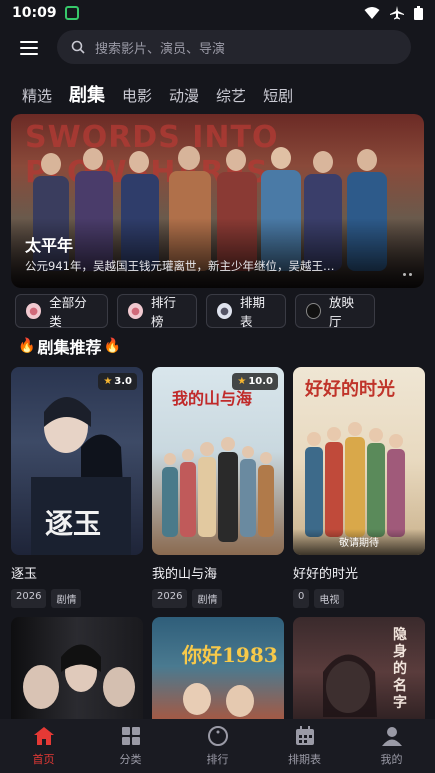 The width and height of the screenshot is (435, 773). Describe the element at coordinates (163, 312) in the screenshot. I see `quick-link-label: 排行榜` at that location.